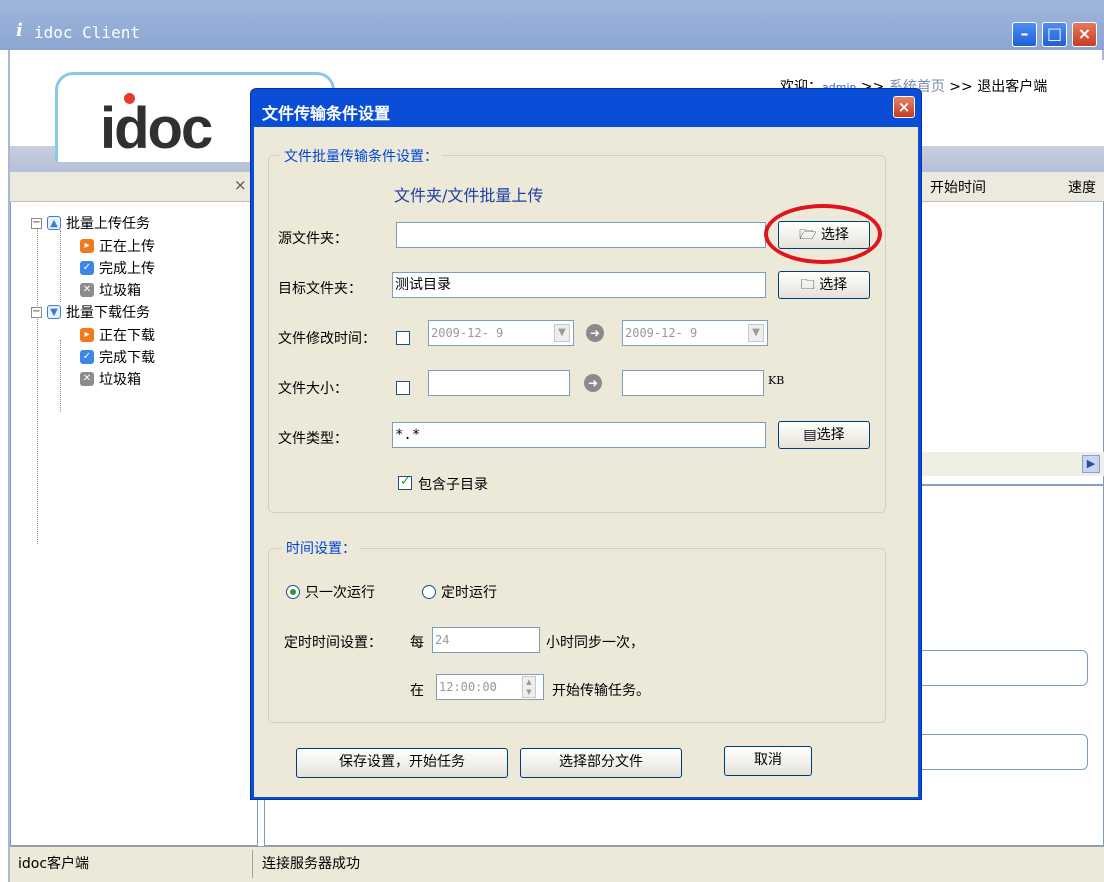  What do you see at coordinates (87, 32) in the screenshot?
I see `window-title: idoc Client` at bounding box center [87, 32].